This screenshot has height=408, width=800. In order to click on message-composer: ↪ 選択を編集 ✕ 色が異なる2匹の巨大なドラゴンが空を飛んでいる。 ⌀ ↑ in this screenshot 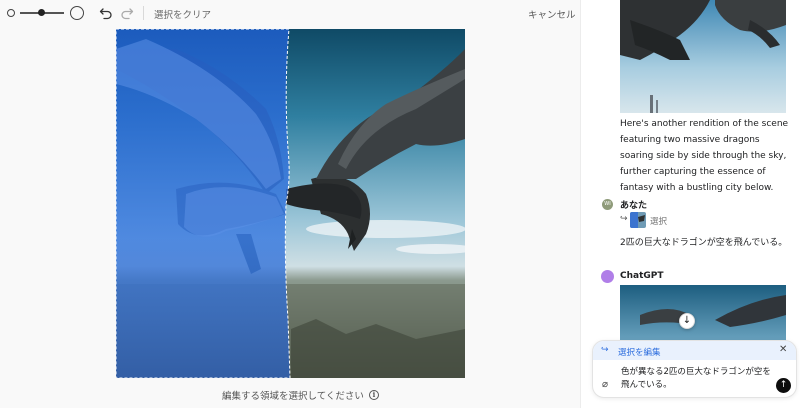, I will do `click(694, 369)`.